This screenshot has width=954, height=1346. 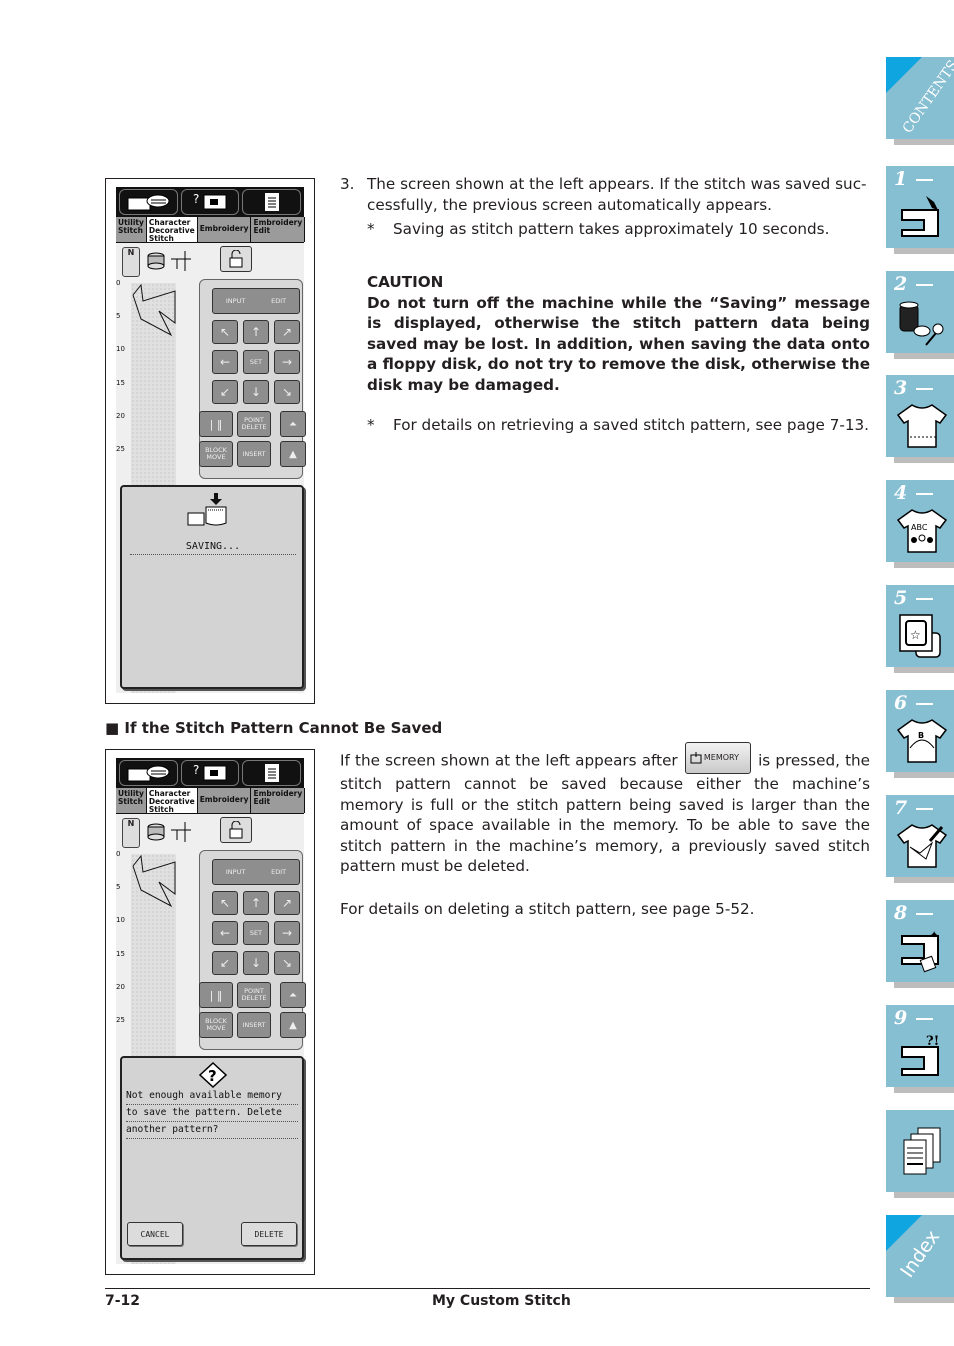 I want to click on cancel-button: CANCEL, so click(x=155, y=1234).